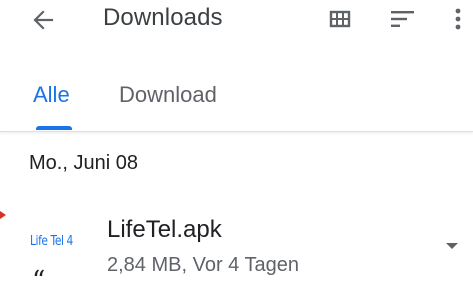 The image size is (473, 296). What do you see at coordinates (54, 128) in the screenshot?
I see `tab-selected-indicator` at bounding box center [54, 128].